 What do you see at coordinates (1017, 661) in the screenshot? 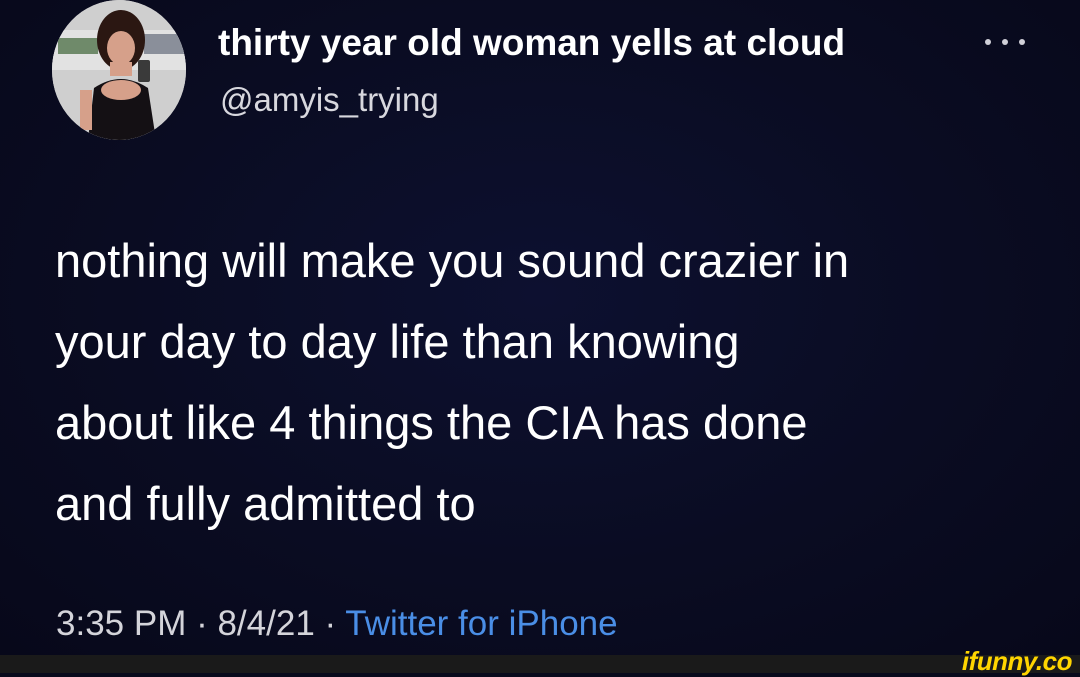
I see `watermark-logo: ifunny.co` at bounding box center [1017, 661].